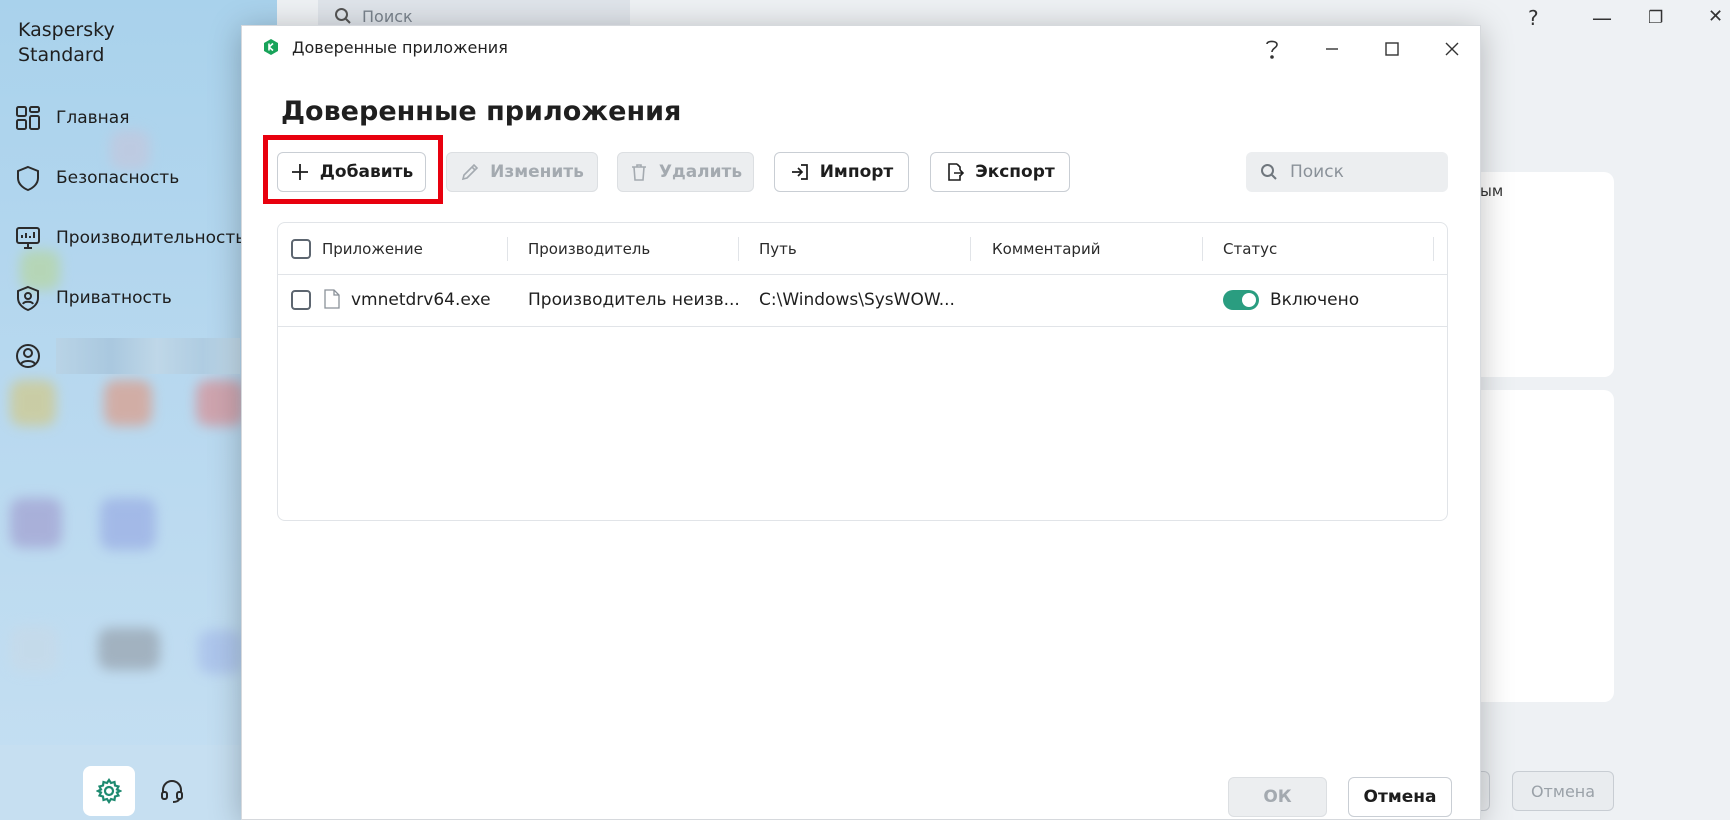 The height and width of the screenshot is (820, 1730). I want to click on grid-icon, so click(28, 118).